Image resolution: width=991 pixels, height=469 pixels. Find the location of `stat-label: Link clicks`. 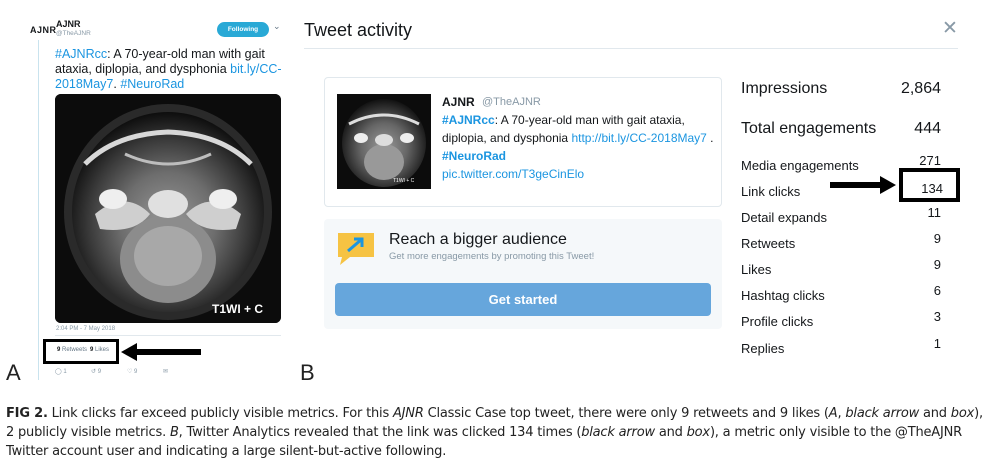

stat-label: Link clicks is located at coordinates (771, 191).